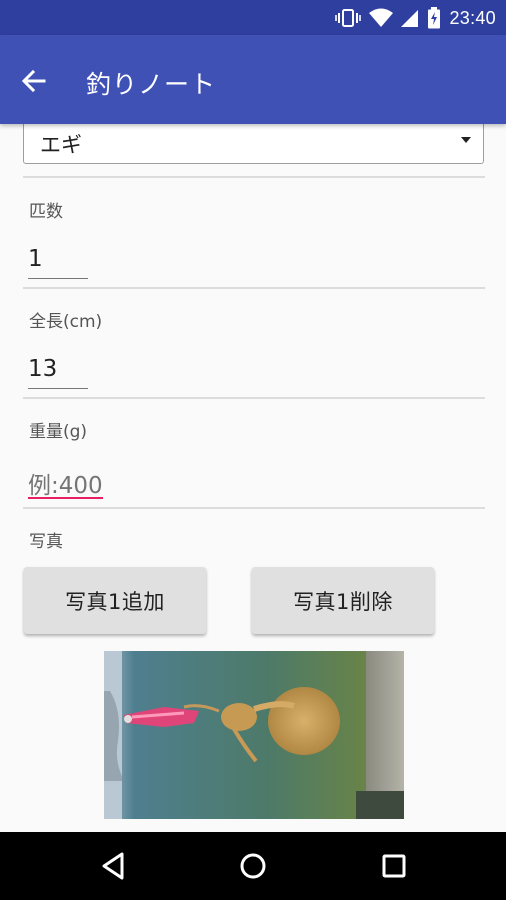  I want to click on status-bar: 23:40, so click(253, 17).